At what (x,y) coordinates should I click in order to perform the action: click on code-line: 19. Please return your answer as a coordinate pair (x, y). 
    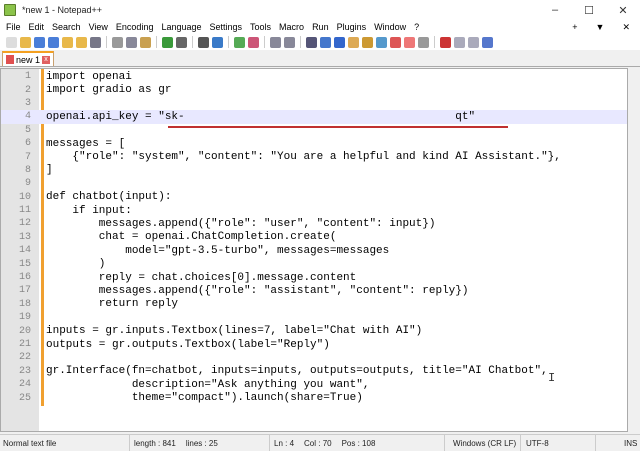
    Looking at the image, I should click on (314, 317).